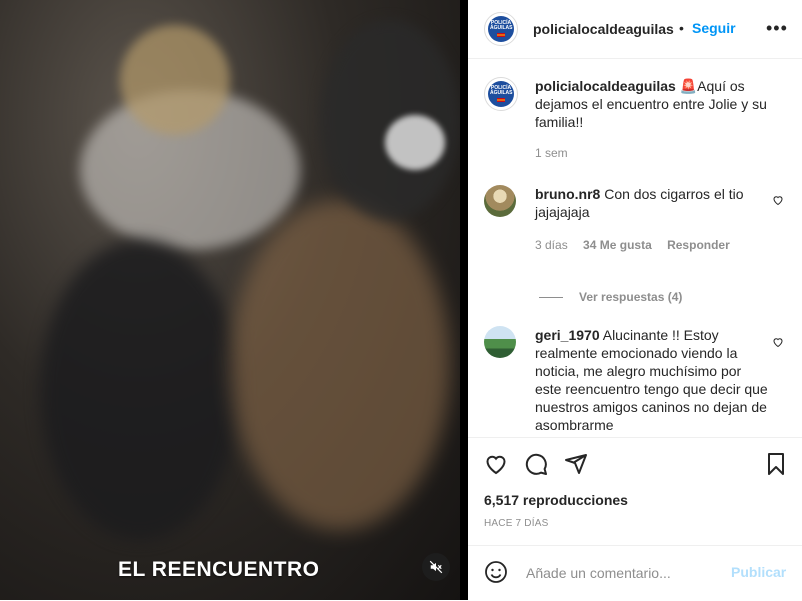 This screenshot has height=601, width=802. Describe the element at coordinates (464, 300) in the screenshot. I see `divider` at that location.